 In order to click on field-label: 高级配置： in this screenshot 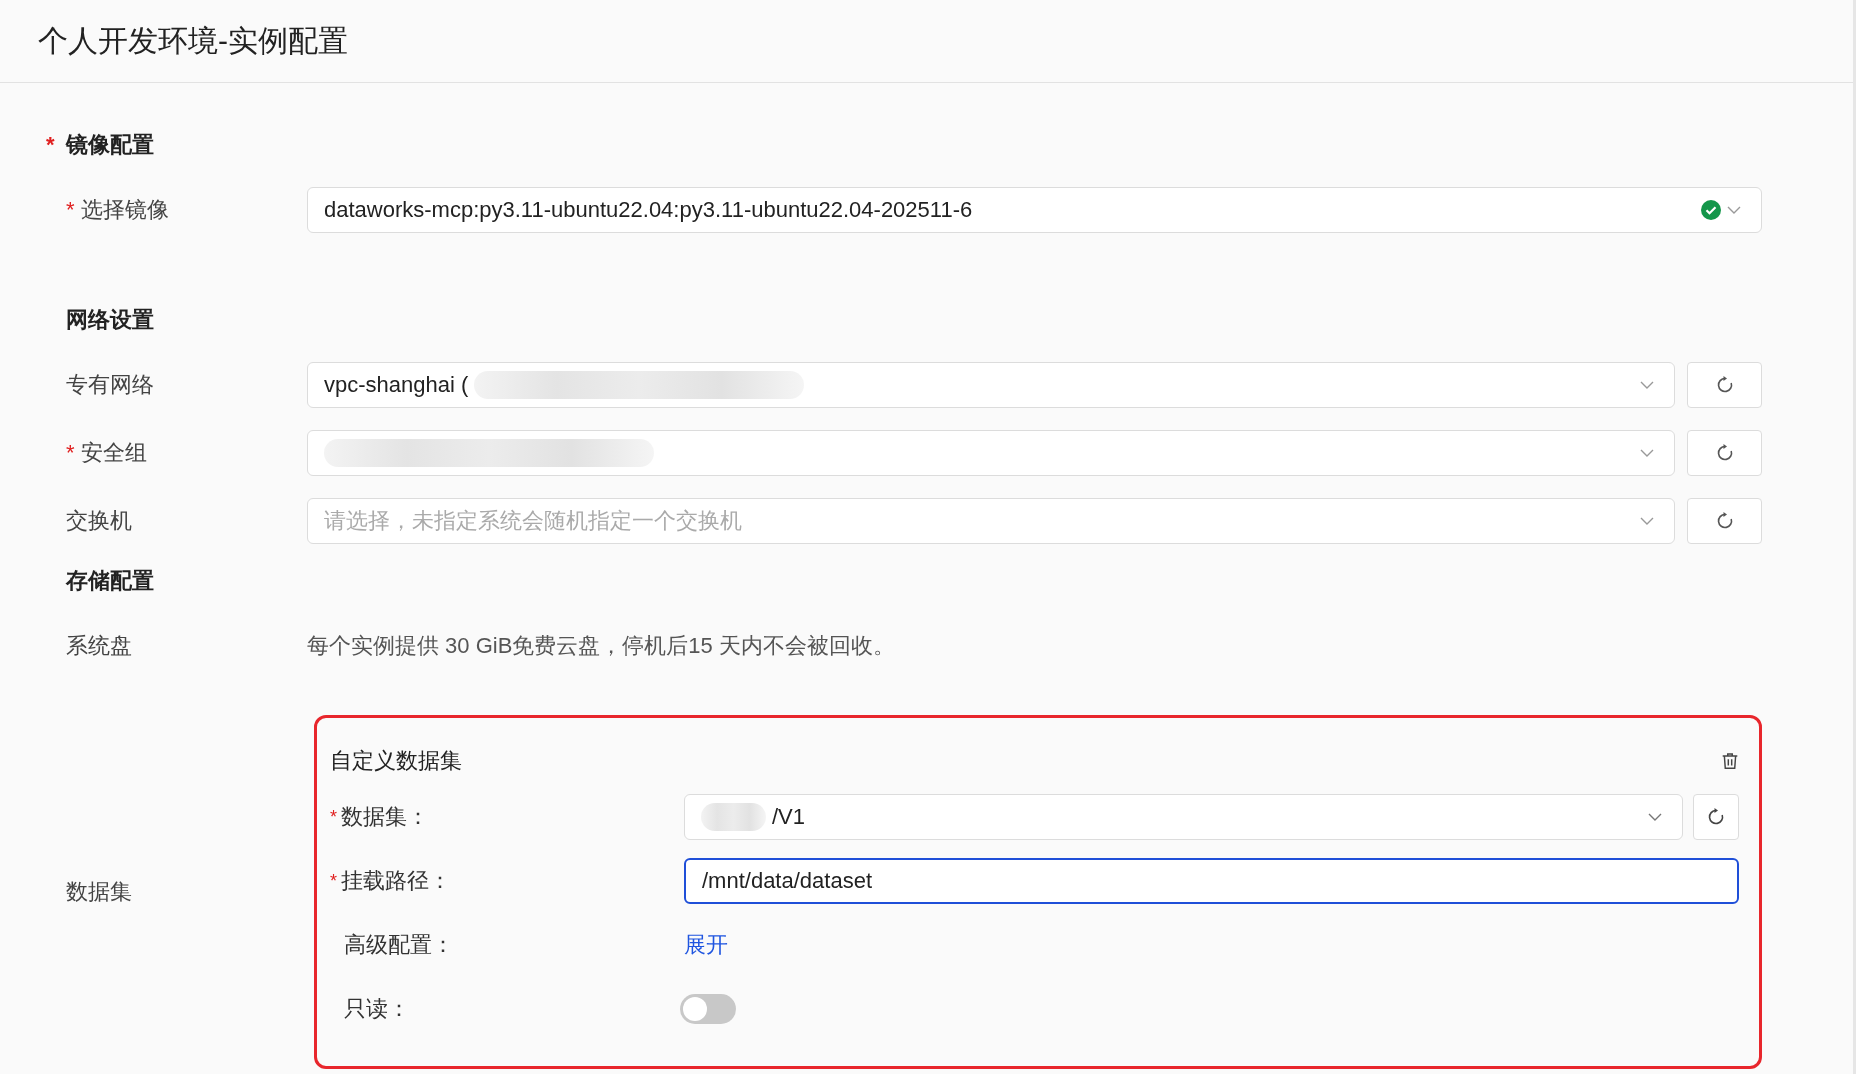, I will do `click(399, 945)`.